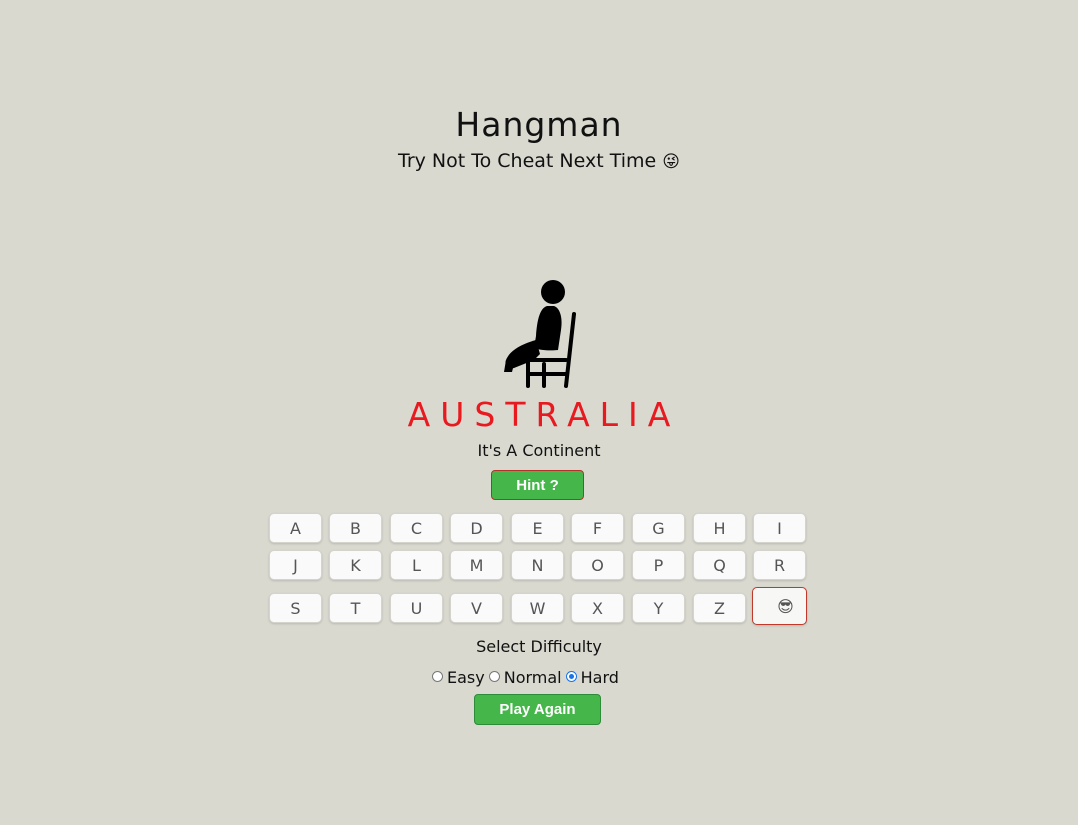  What do you see at coordinates (548, 328) in the screenshot?
I see `figure-torso` at bounding box center [548, 328].